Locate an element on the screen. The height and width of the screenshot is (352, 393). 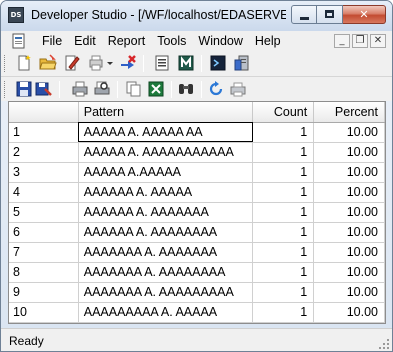
close-icon: ✕ is located at coordinates (364, 14).